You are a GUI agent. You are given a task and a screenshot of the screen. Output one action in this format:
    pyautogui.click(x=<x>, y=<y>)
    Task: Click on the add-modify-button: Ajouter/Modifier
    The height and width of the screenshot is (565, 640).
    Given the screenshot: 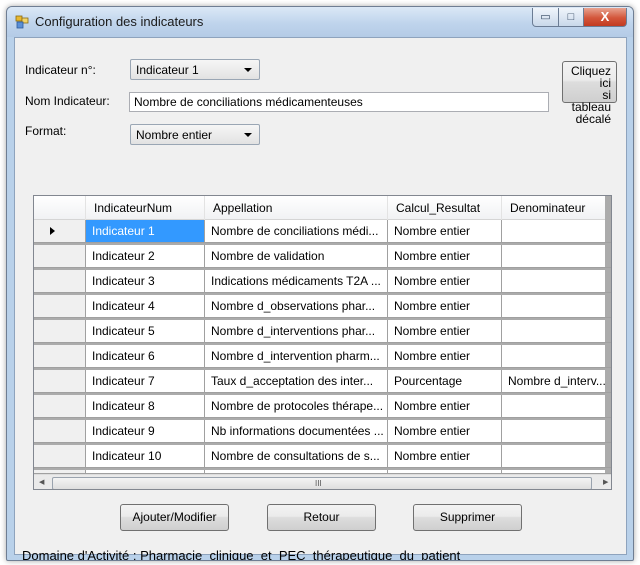 What is the action you would take?
    pyautogui.click(x=174, y=517)
    